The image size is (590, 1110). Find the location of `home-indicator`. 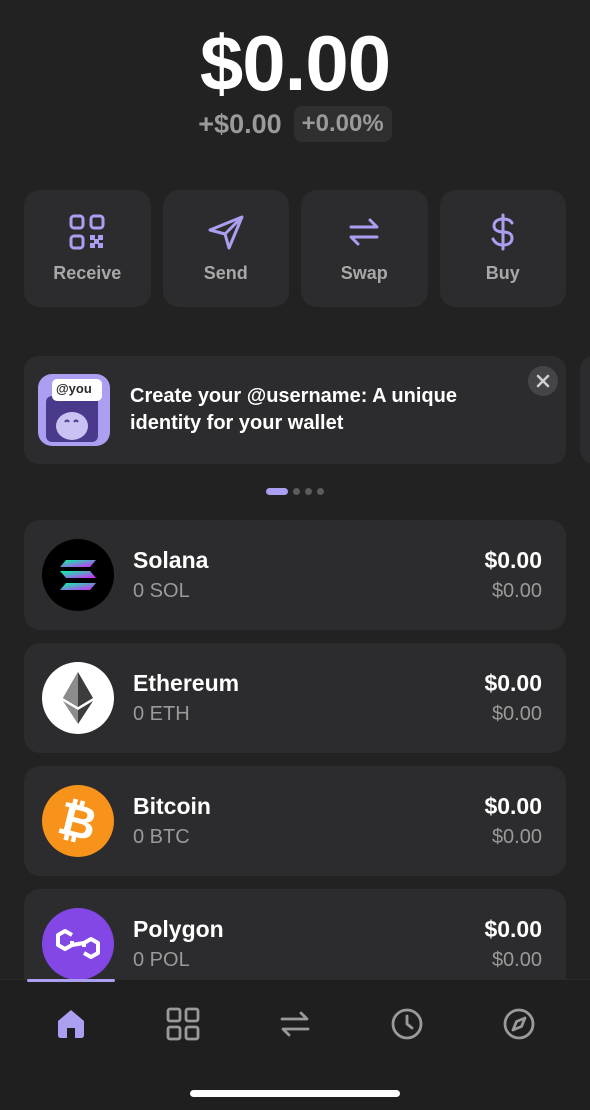

home-indicator is located at coordinates (295, 1093).